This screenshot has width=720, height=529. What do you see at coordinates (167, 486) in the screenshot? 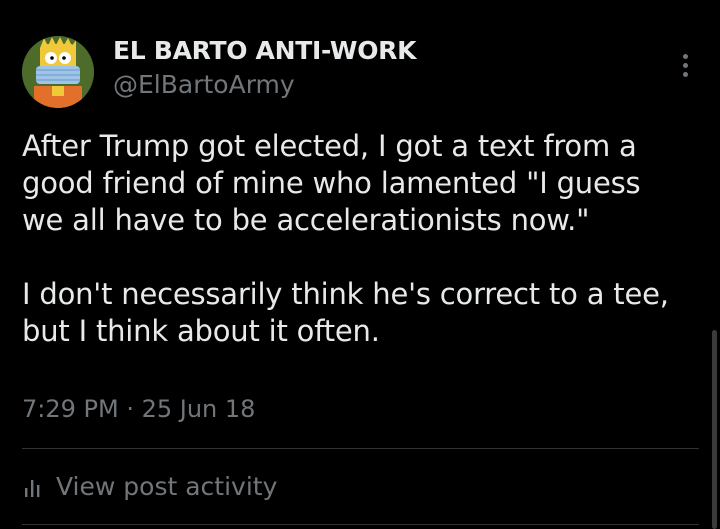
I see `view-post-activity-label: View post activity` at bounding box center [167, 486].